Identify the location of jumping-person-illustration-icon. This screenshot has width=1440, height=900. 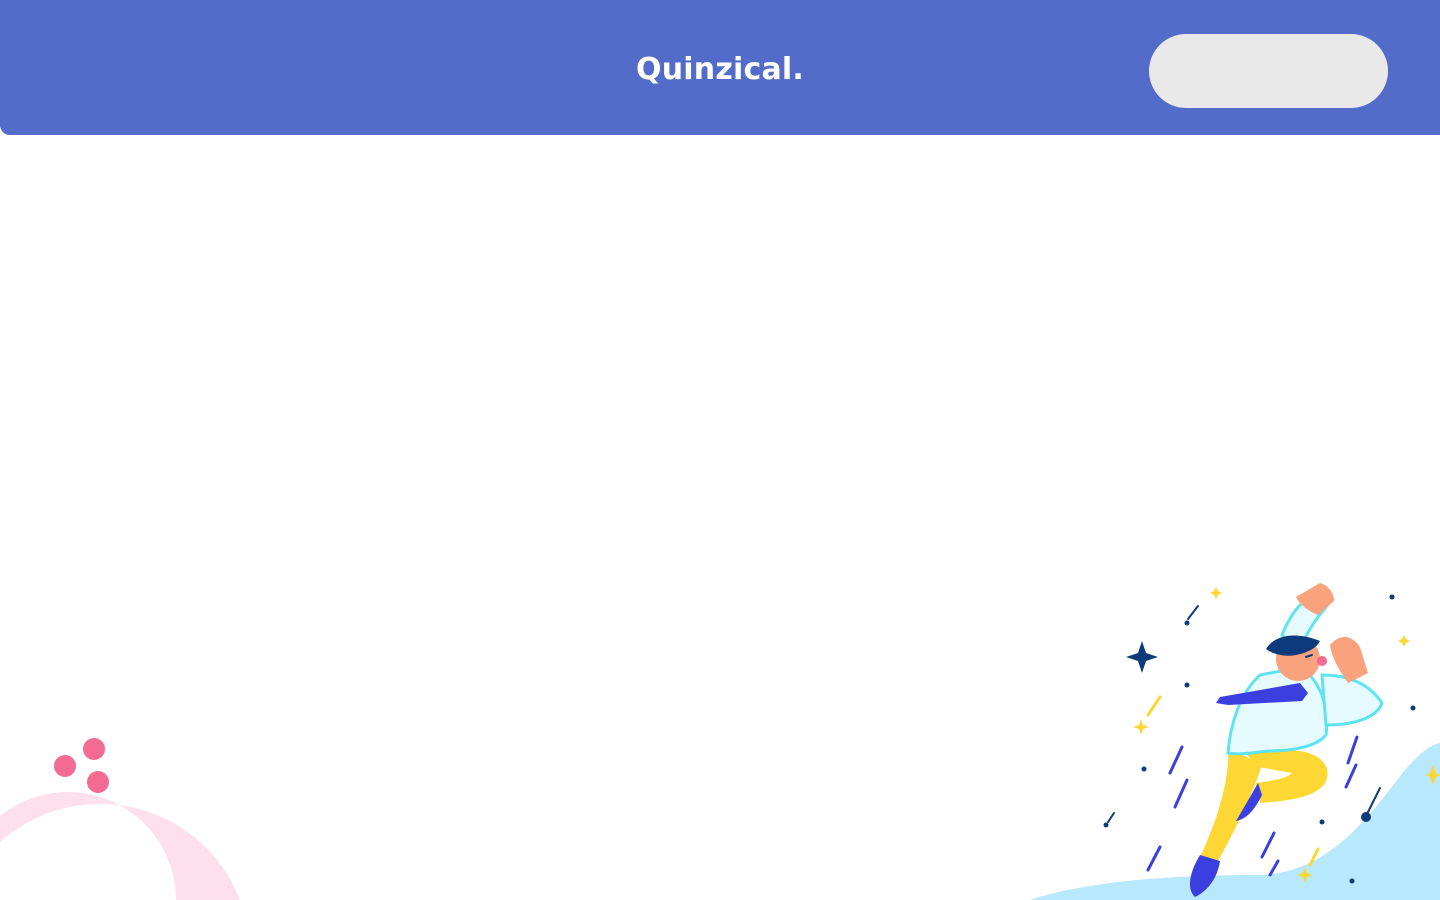
(1235, 741).